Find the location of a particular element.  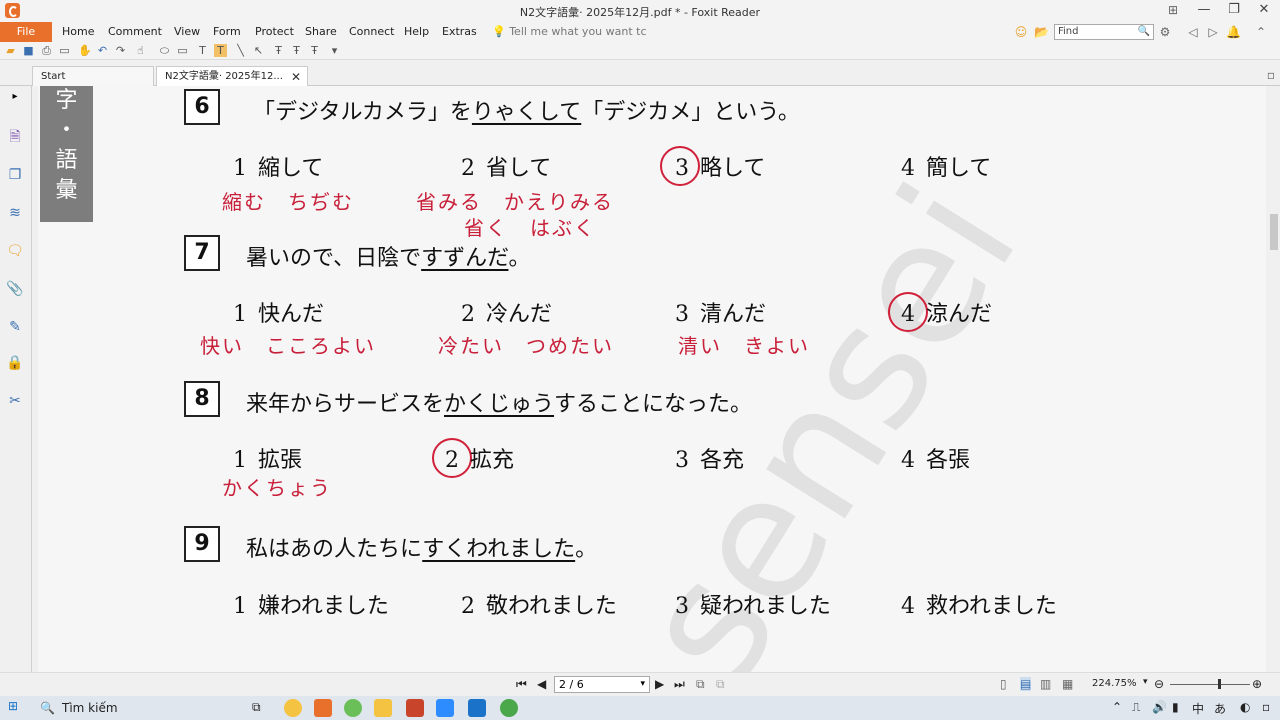

scan-icon: ▭ is located at coordinates (64, 50).